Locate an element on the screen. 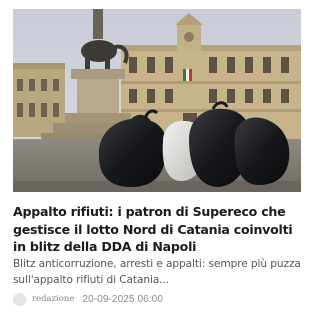 This screenshot has width=320, height=314. article-date: 20-09-2025 06:00 is located at coordinates (122, 299).